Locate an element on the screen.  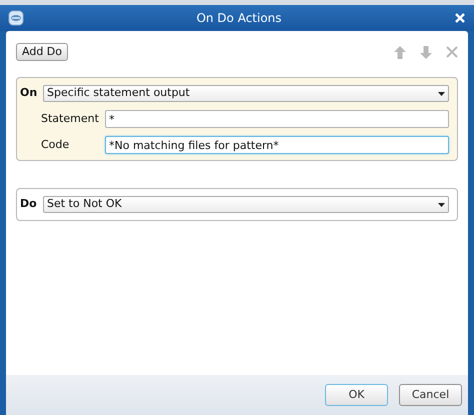
close-icon is located at coordinates (460, 18).